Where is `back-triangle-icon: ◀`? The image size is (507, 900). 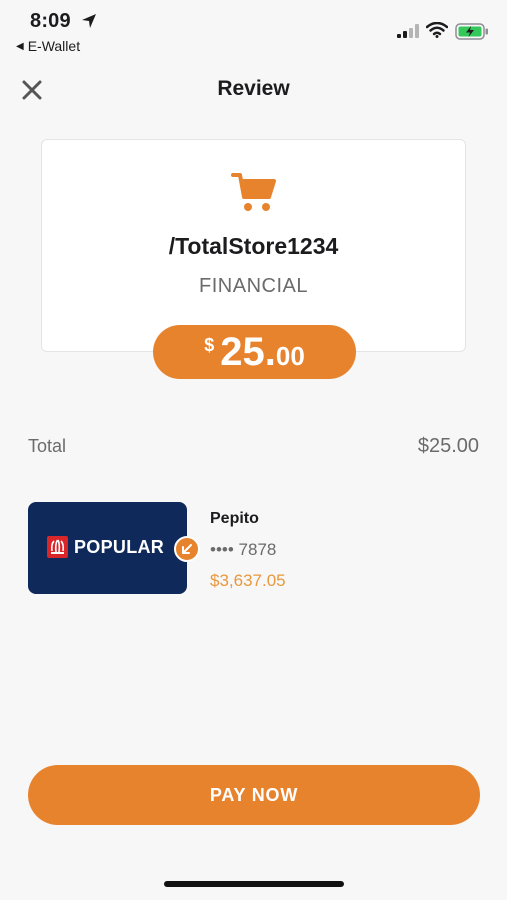 back-triangle-icon: ◀ is located at coordinates (20, 46).